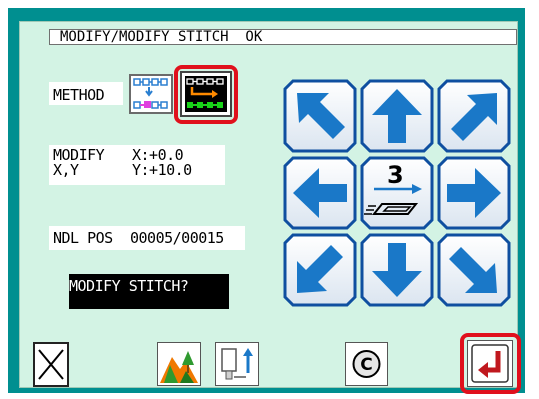  I want to click on enter-button, so click(490, 363).